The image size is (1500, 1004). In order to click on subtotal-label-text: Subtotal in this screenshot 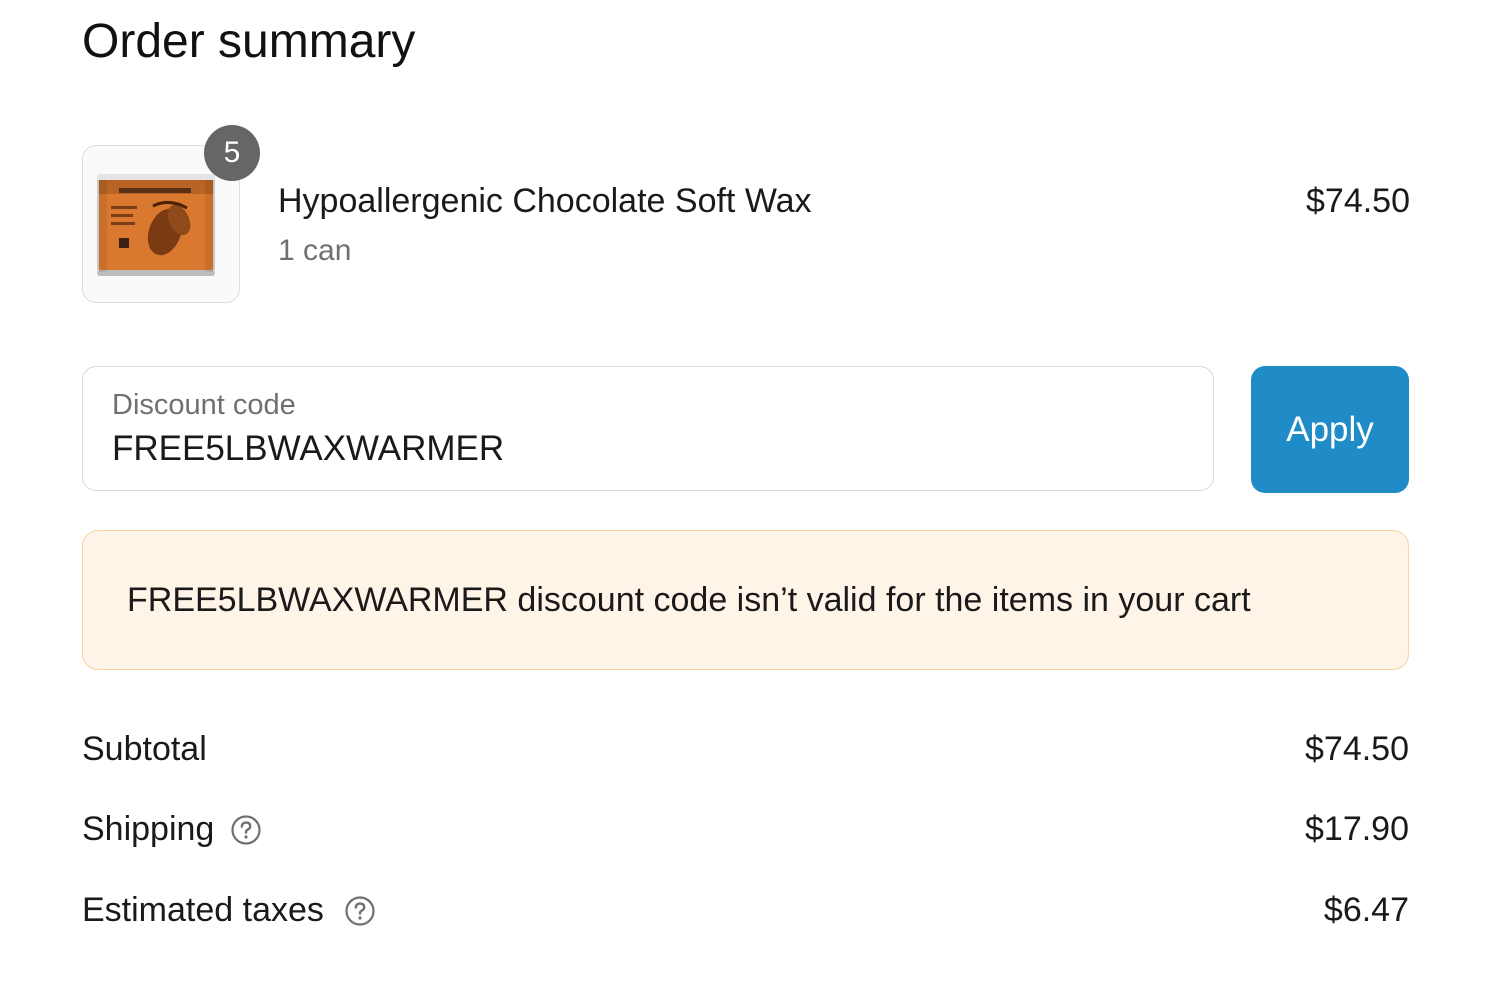, I will do `click(144, 749)`.